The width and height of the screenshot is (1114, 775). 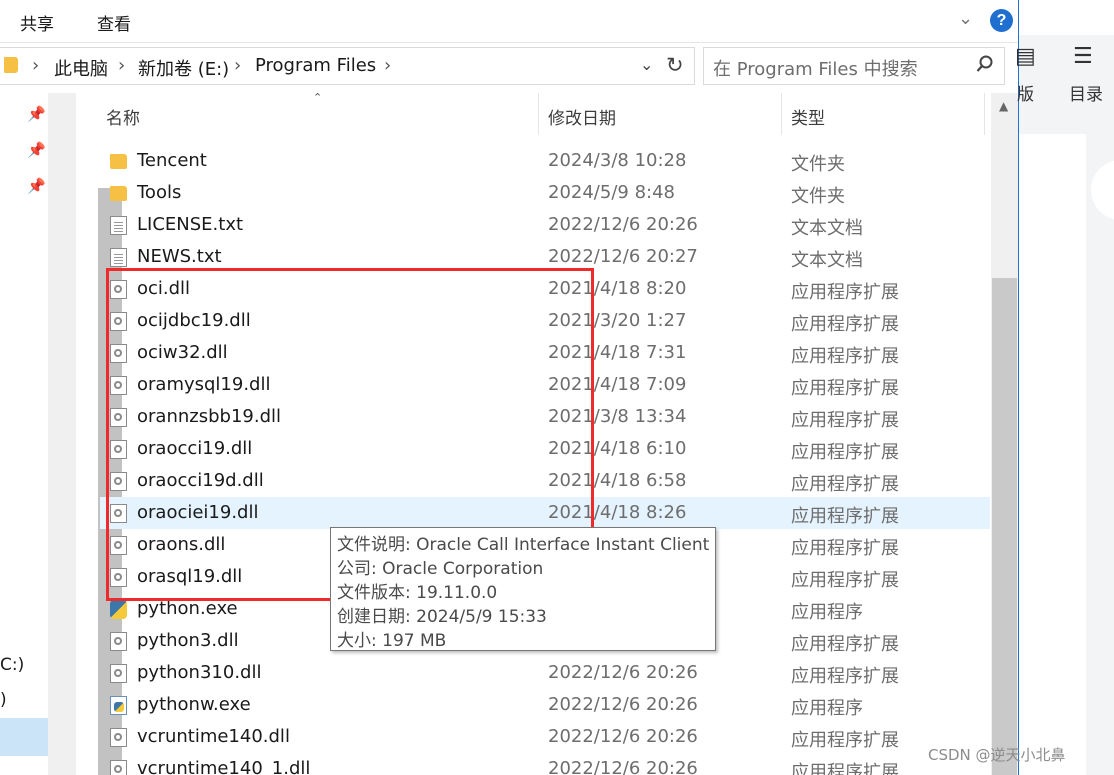 I want to click on nav-item: ), so click(x=3, y=700).